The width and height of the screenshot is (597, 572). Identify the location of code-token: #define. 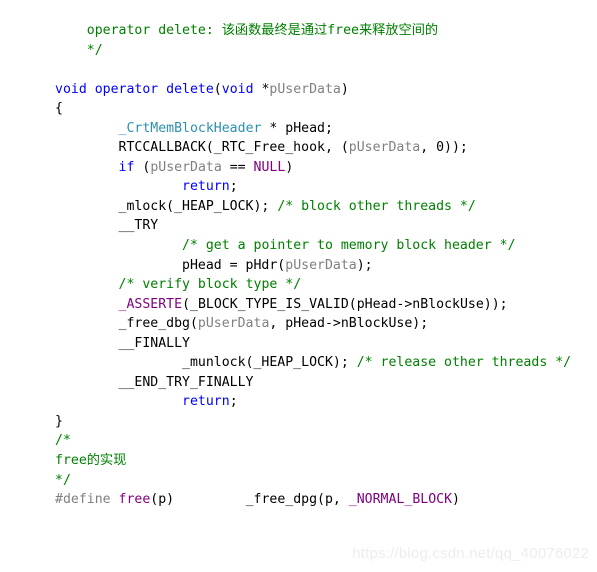
(87, 500).